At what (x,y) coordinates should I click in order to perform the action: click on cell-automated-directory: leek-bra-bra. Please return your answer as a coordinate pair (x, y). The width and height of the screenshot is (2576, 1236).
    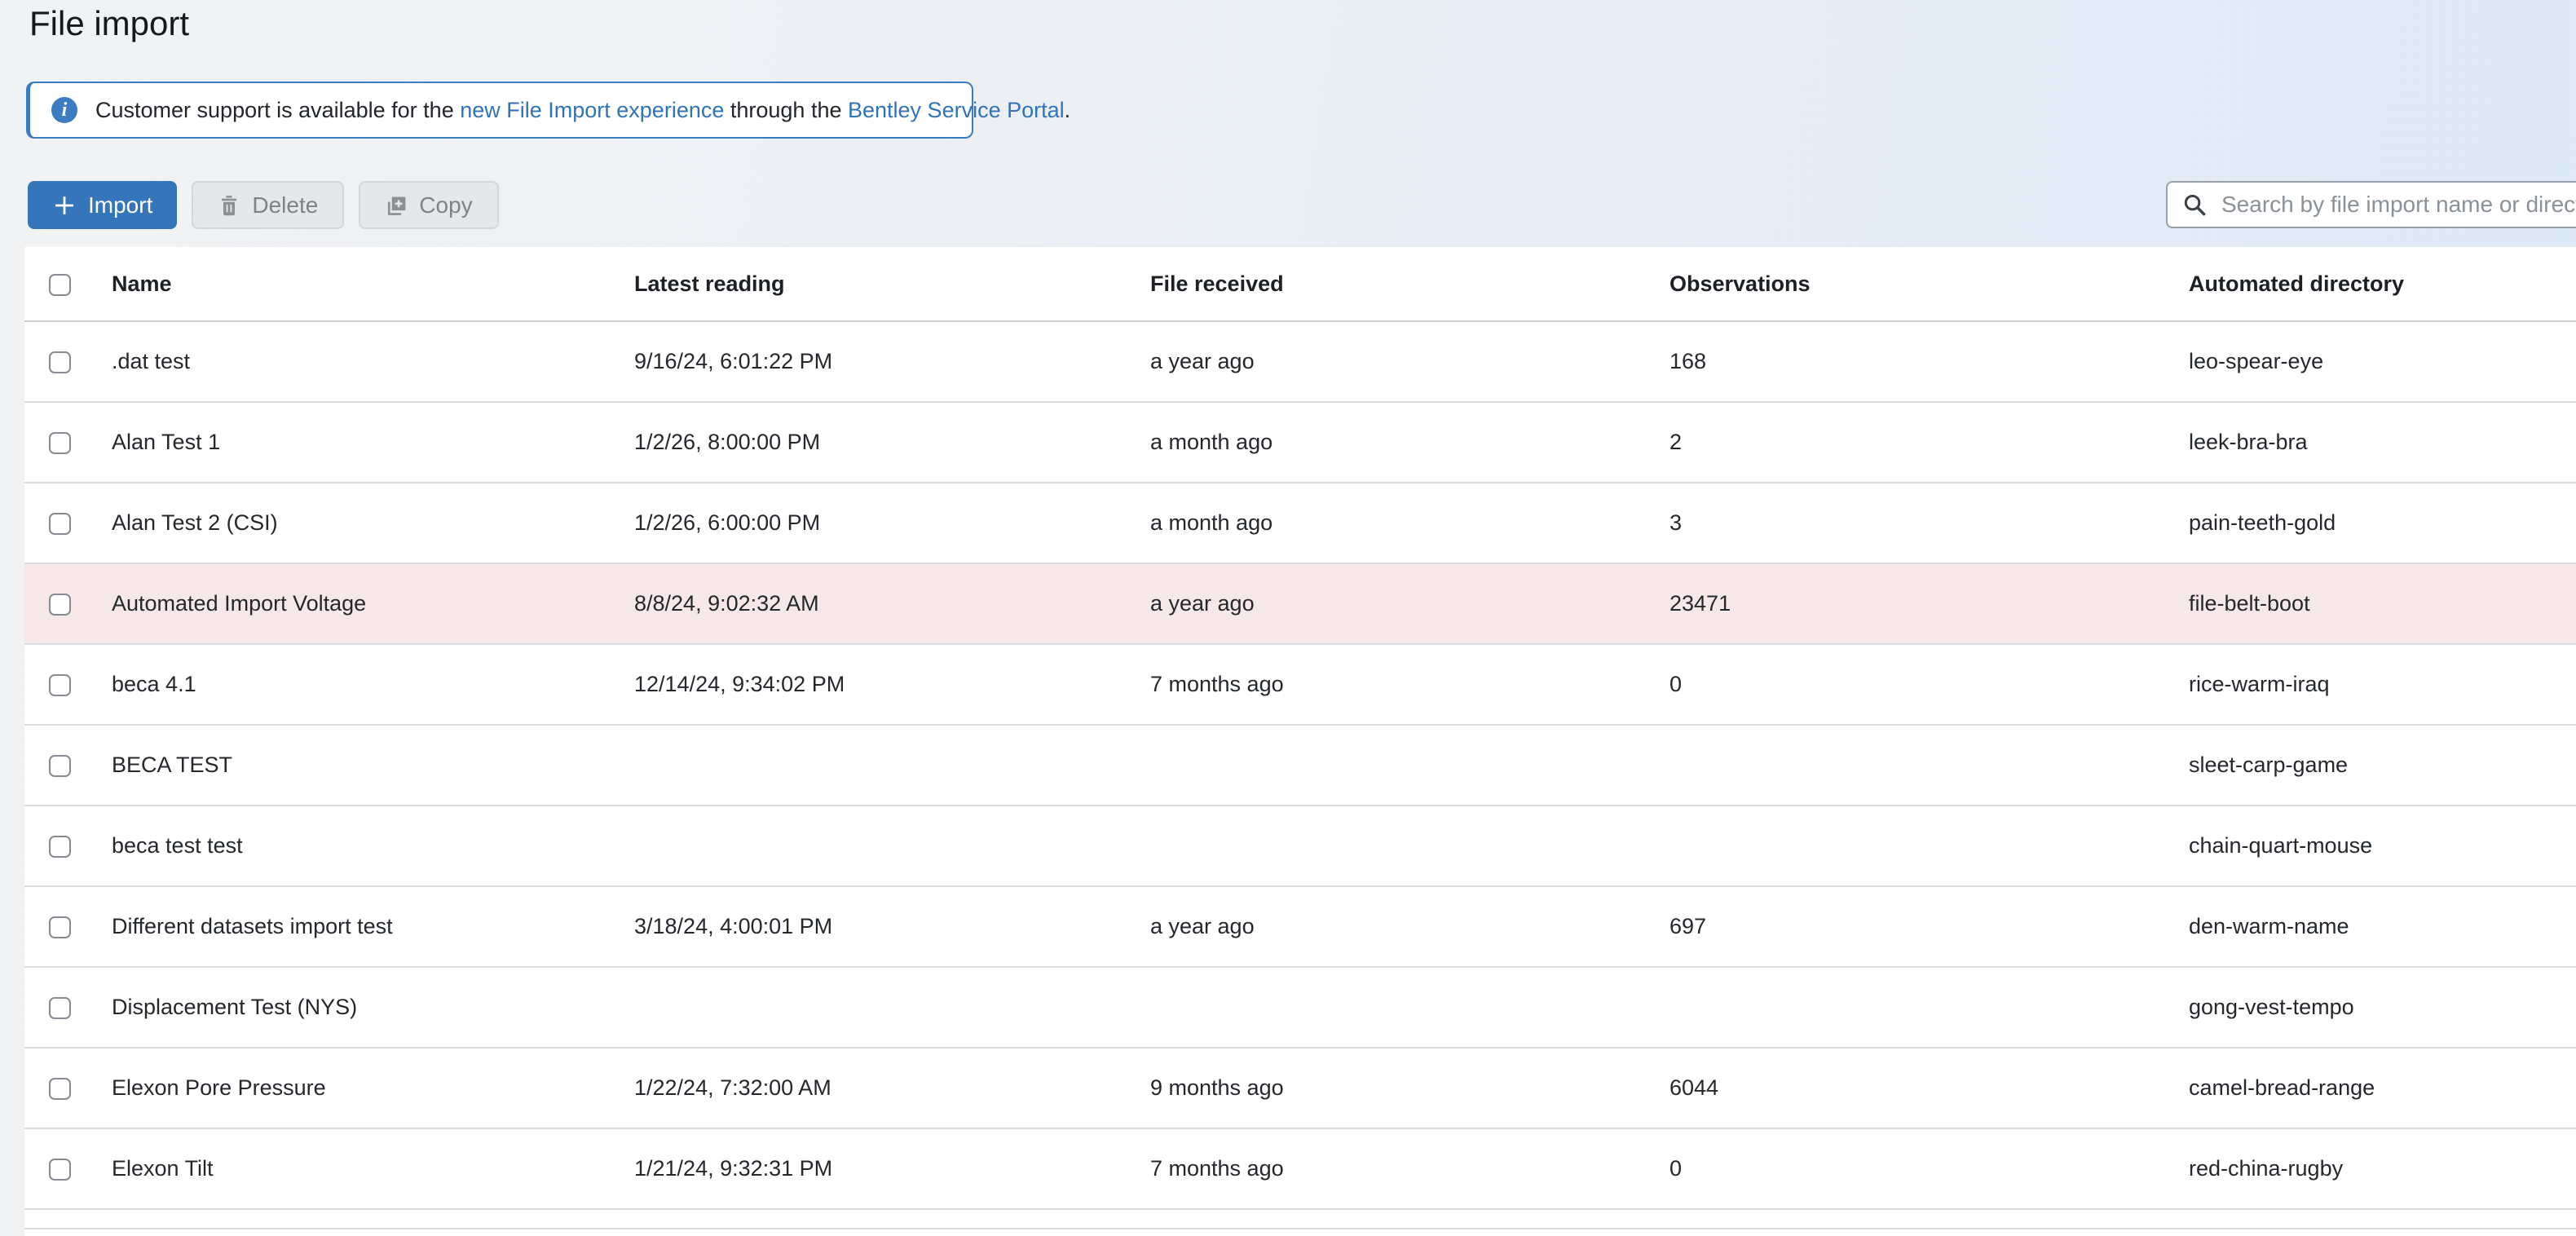
    Looking at the image, I should click on (2248, 442).